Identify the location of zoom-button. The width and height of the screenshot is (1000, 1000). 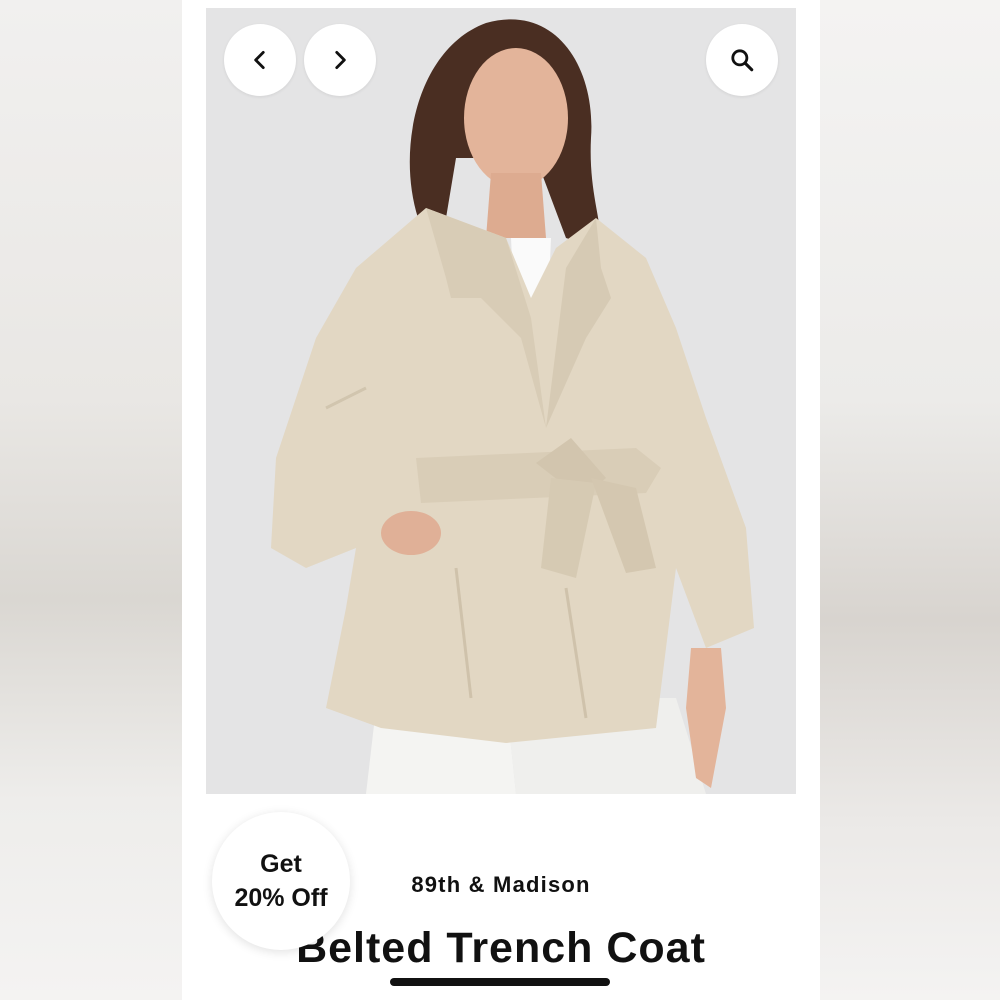
(742, 60).